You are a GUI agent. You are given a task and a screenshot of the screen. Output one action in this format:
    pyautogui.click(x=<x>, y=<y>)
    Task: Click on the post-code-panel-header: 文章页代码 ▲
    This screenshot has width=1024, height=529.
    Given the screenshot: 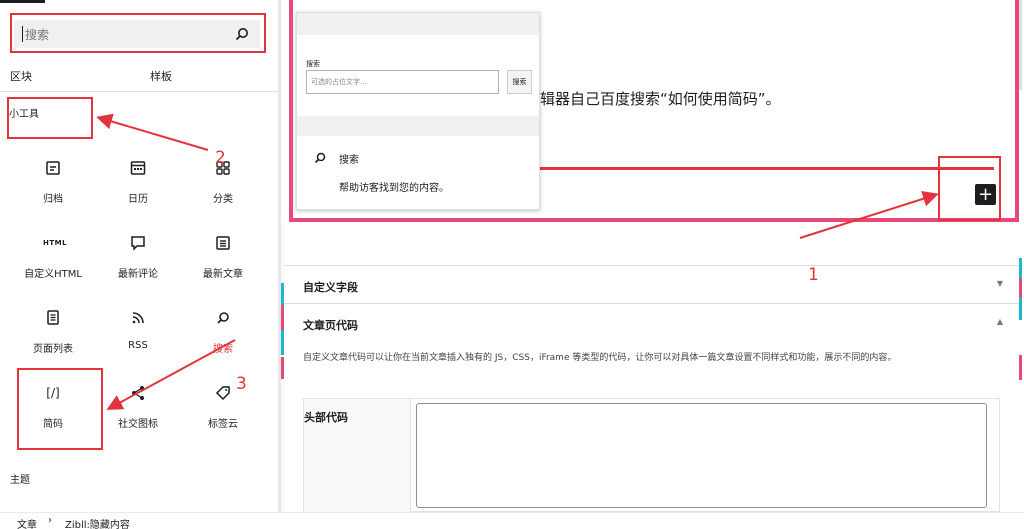 What is the action you would take?
    pyautogui.click(x=651, y=322)
    